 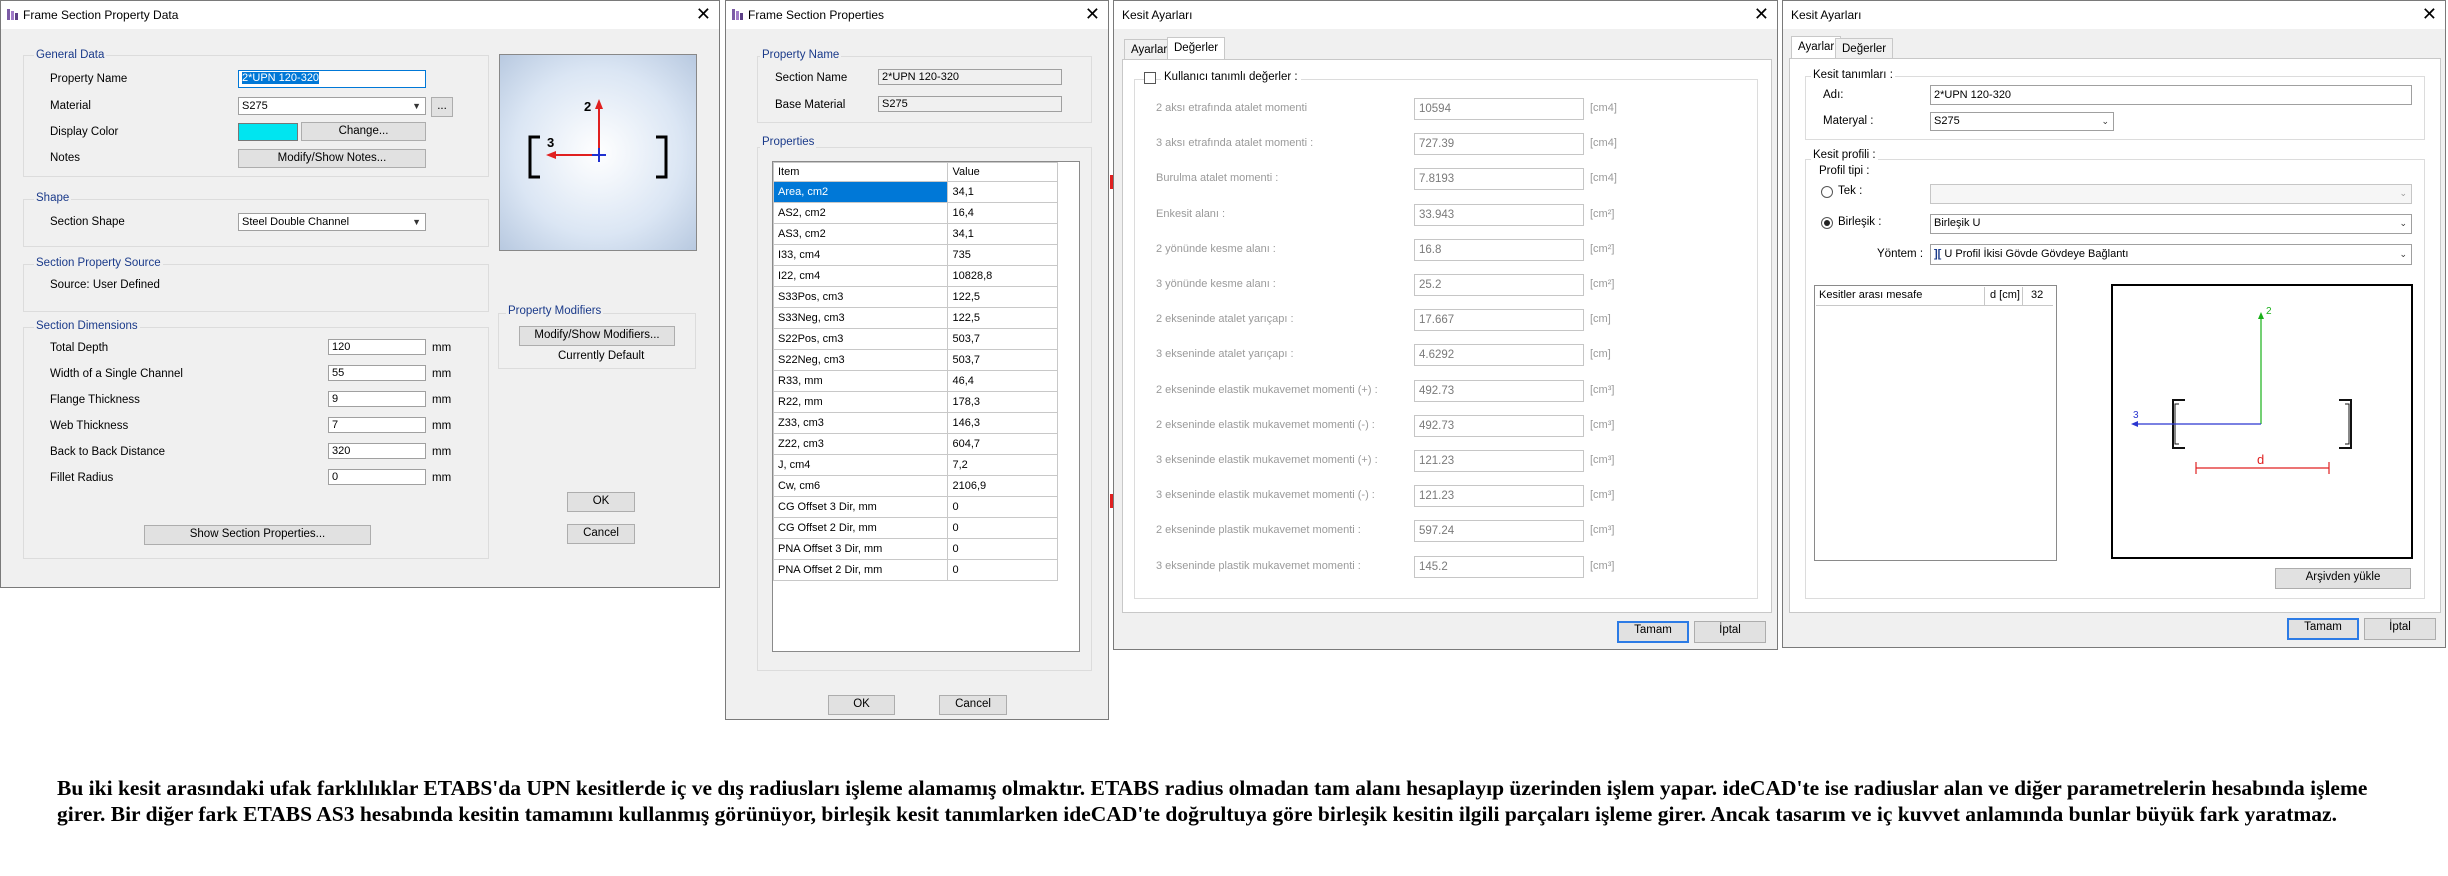 I want to click on dimension-input: 55, so click(x=377, y=373).